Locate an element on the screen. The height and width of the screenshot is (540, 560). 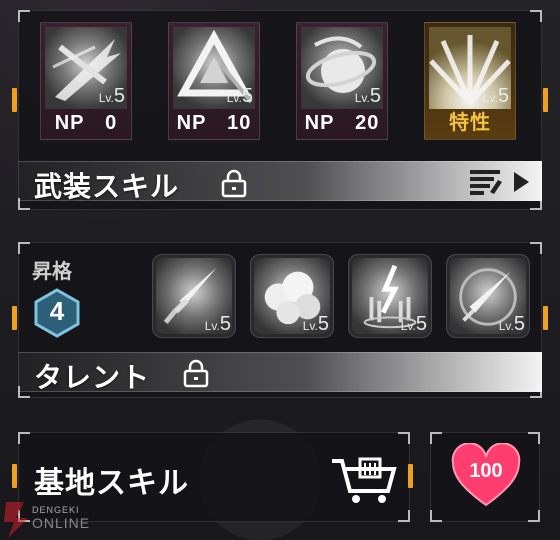
talent-bar: タレント is located at coordinates (280, 373).